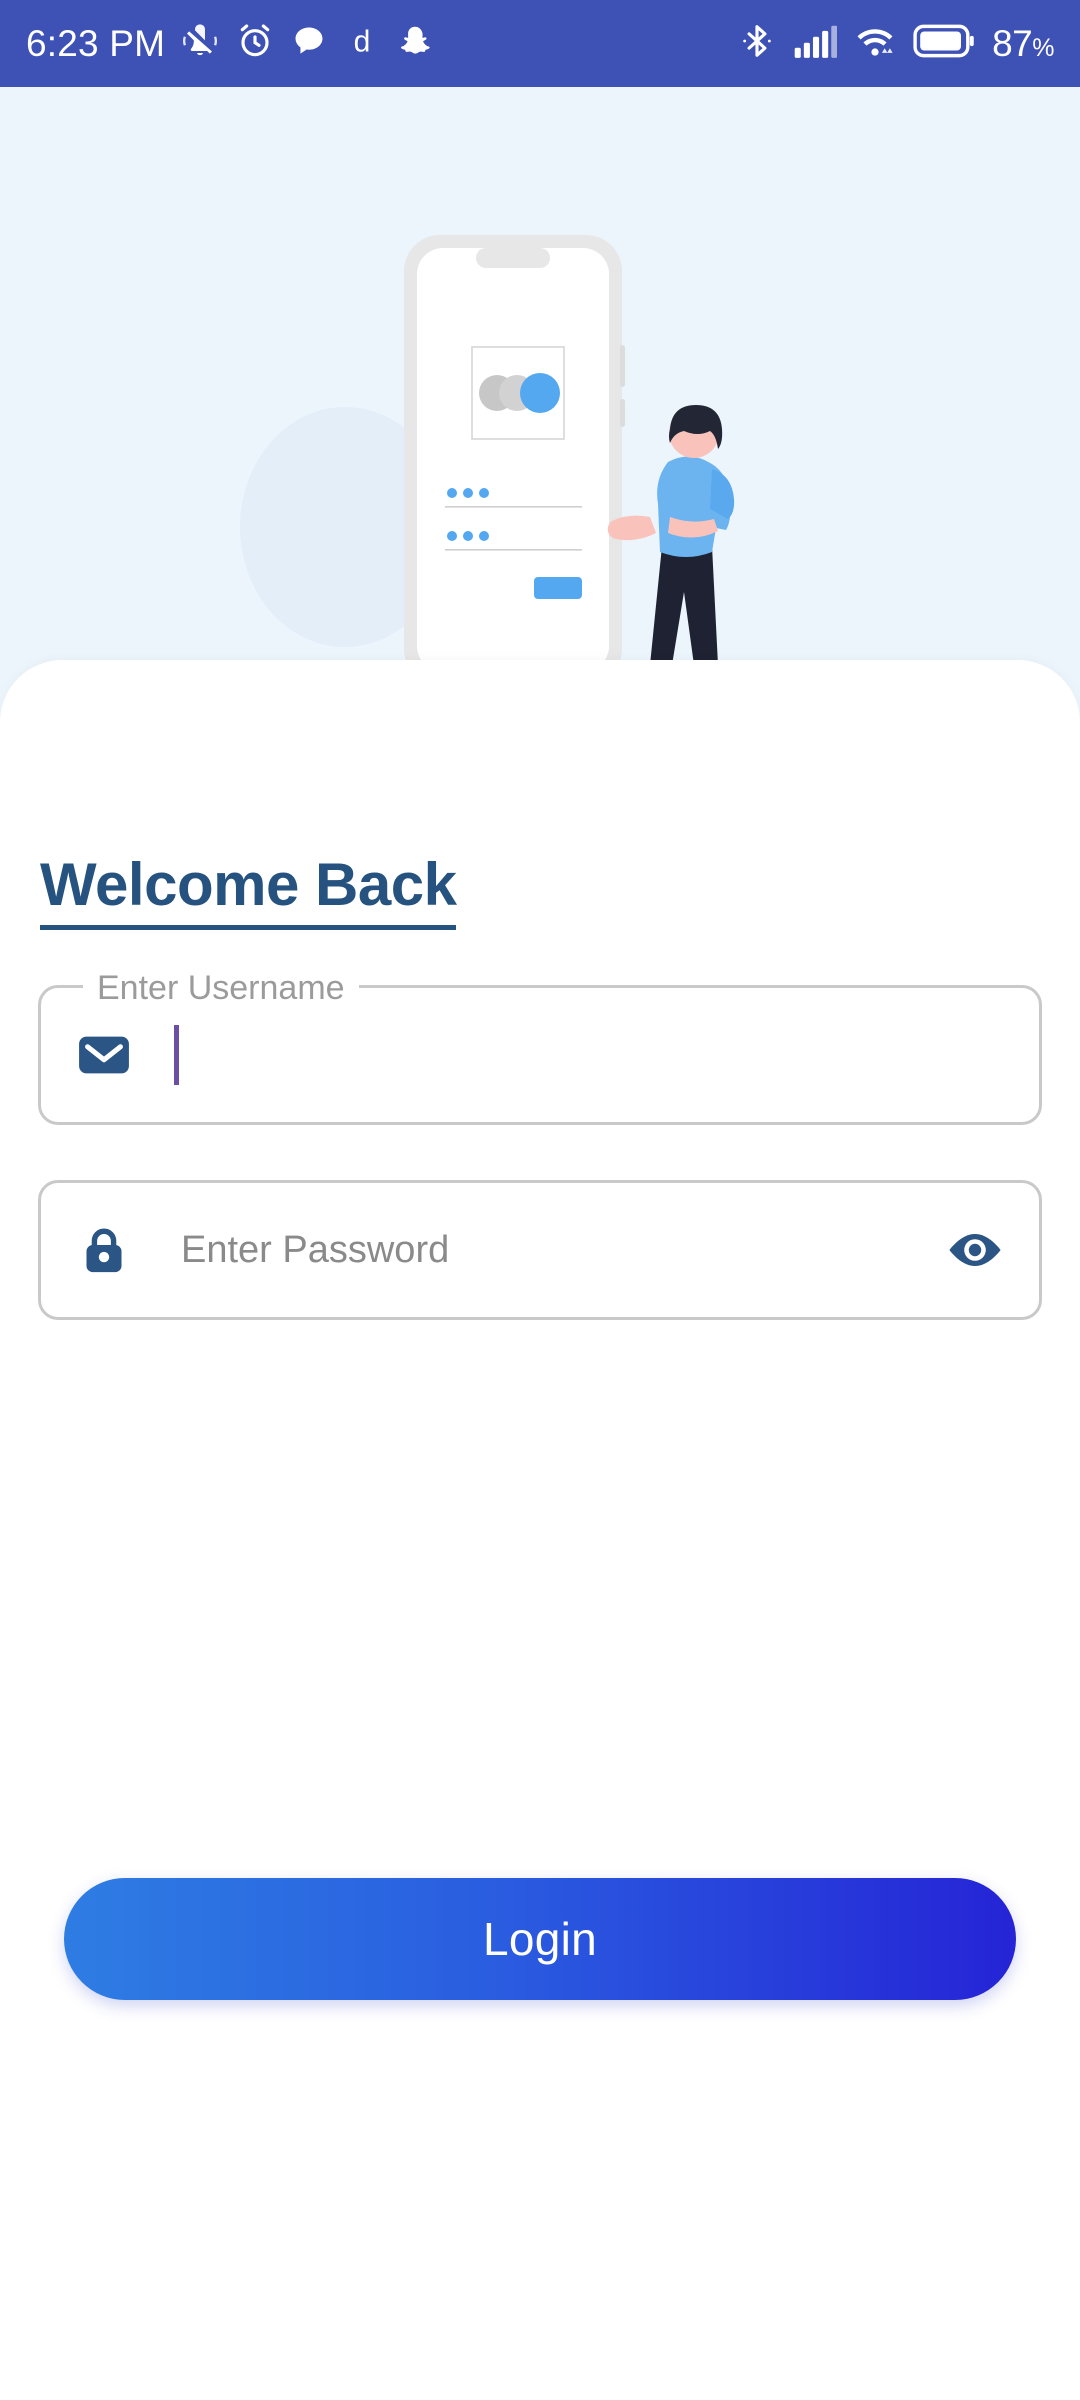 This screenshot has width=1080, height=2400. I want to click on alarm-clock-icon, so click(255, 43).